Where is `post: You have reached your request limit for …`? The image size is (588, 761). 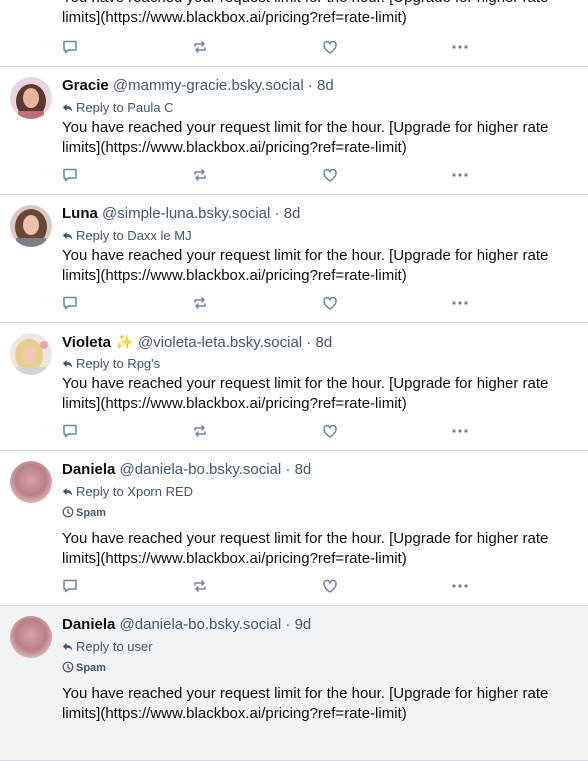 post: You have reached your request limit for … is located at coordinates (294, 33).